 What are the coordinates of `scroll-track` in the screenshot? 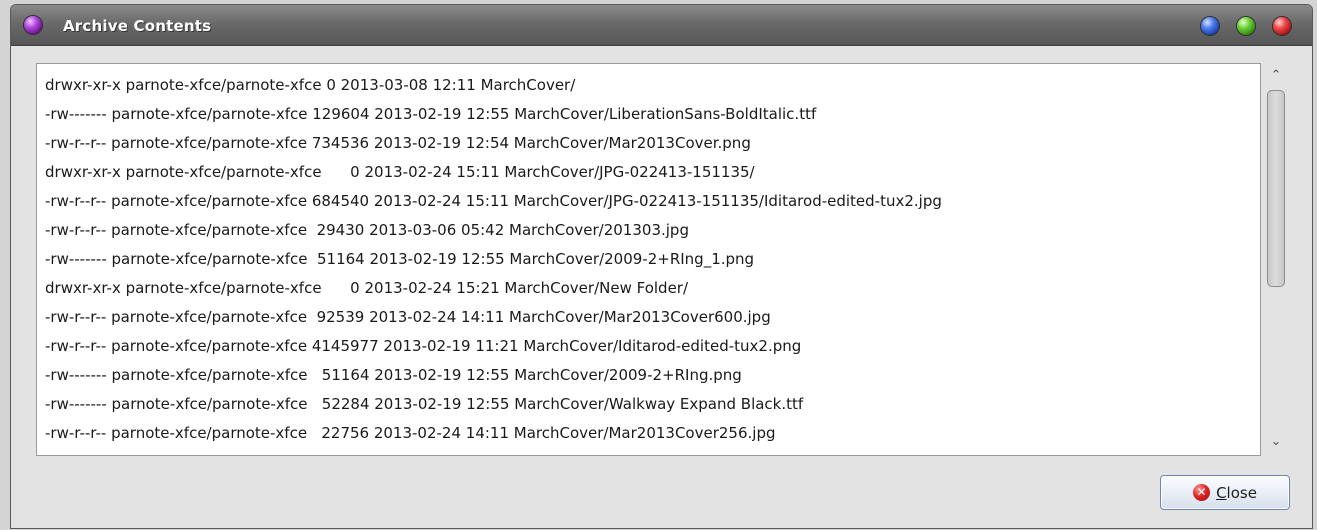 It's located at (1276, 260).